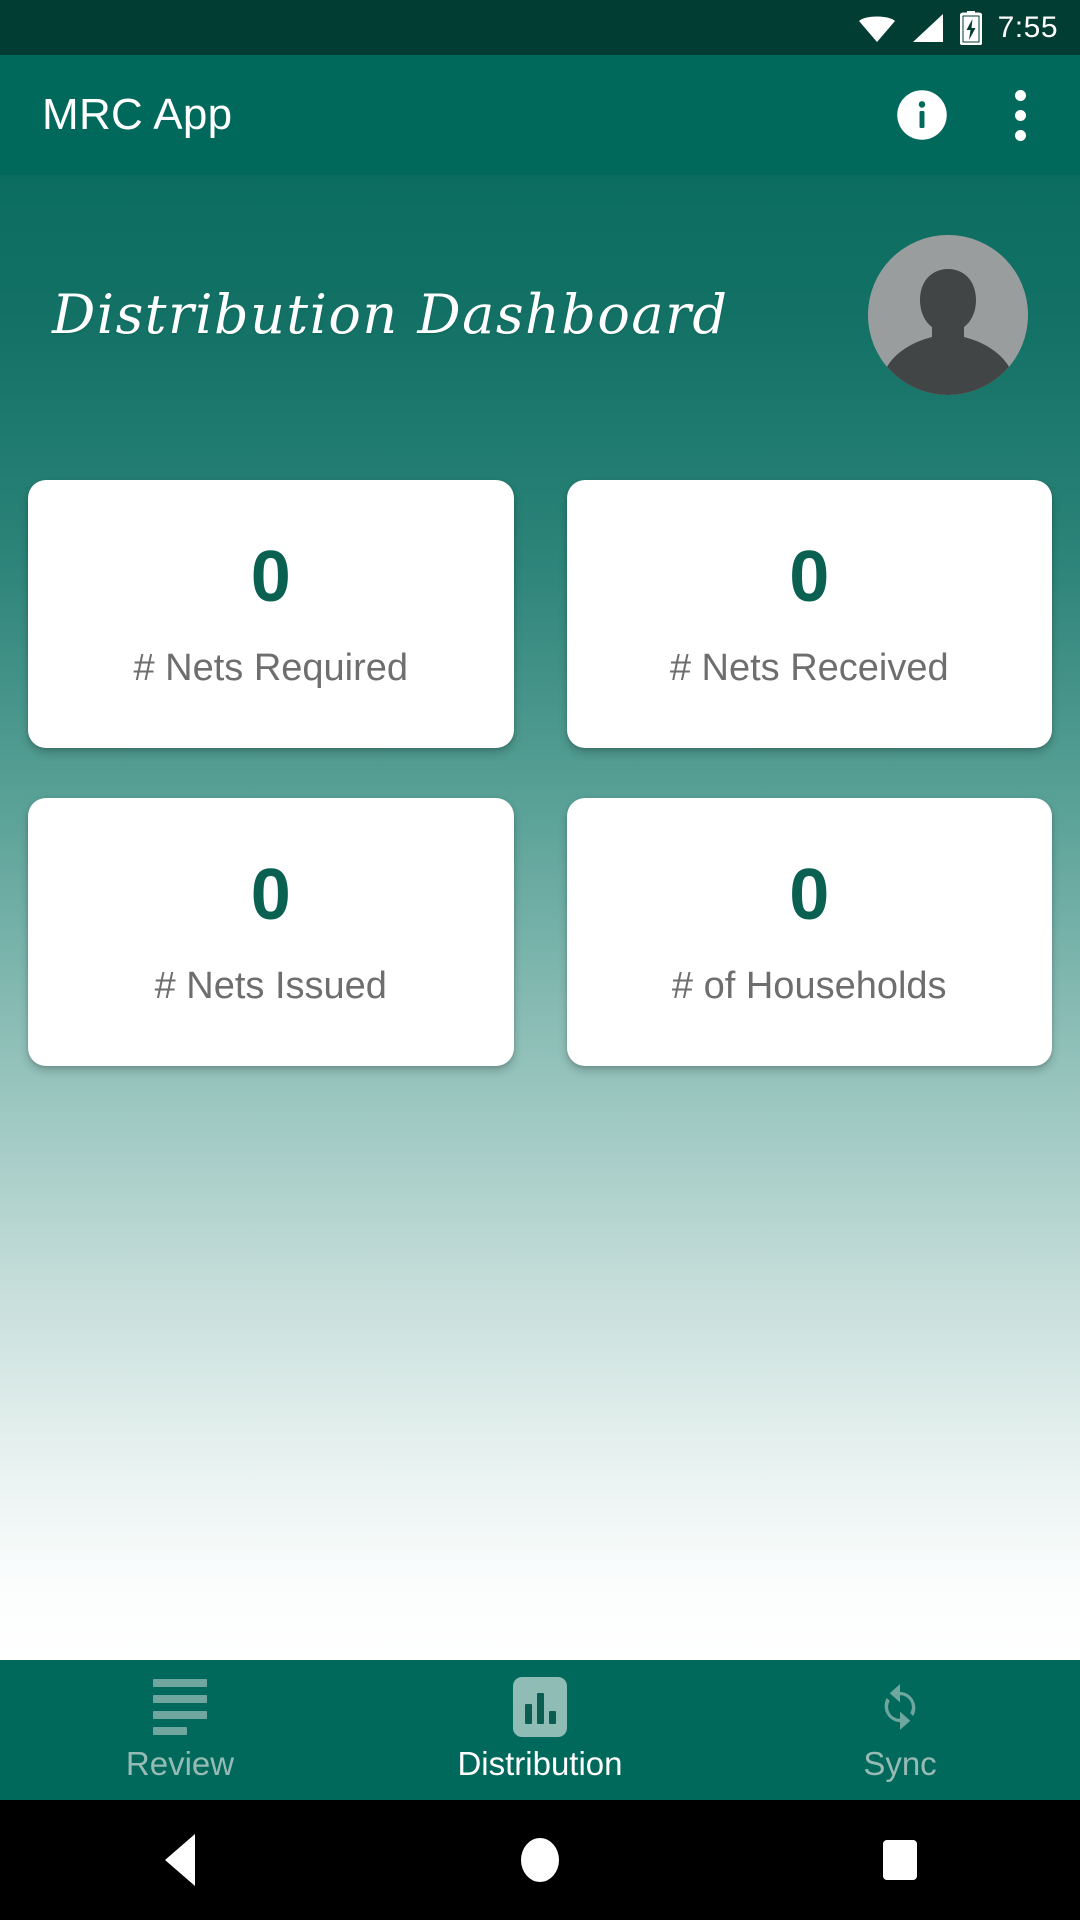 The image size is (1080, 1920). I want to click on person-placeholder-icon, so click(948, 315).